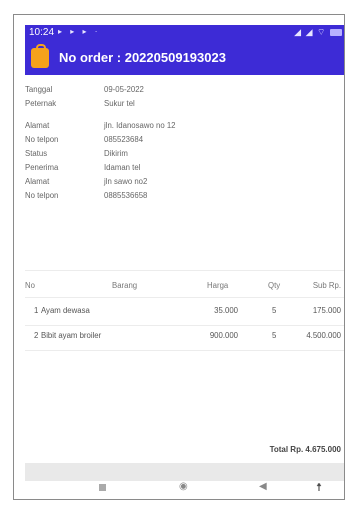 Image resolution: width=354 pixels, height=512 pixels. What do you see at coordinates (184, 168) in the screenshot?
I see `info-row: Penerima Idaman tel` at bounding box center [184, 168].